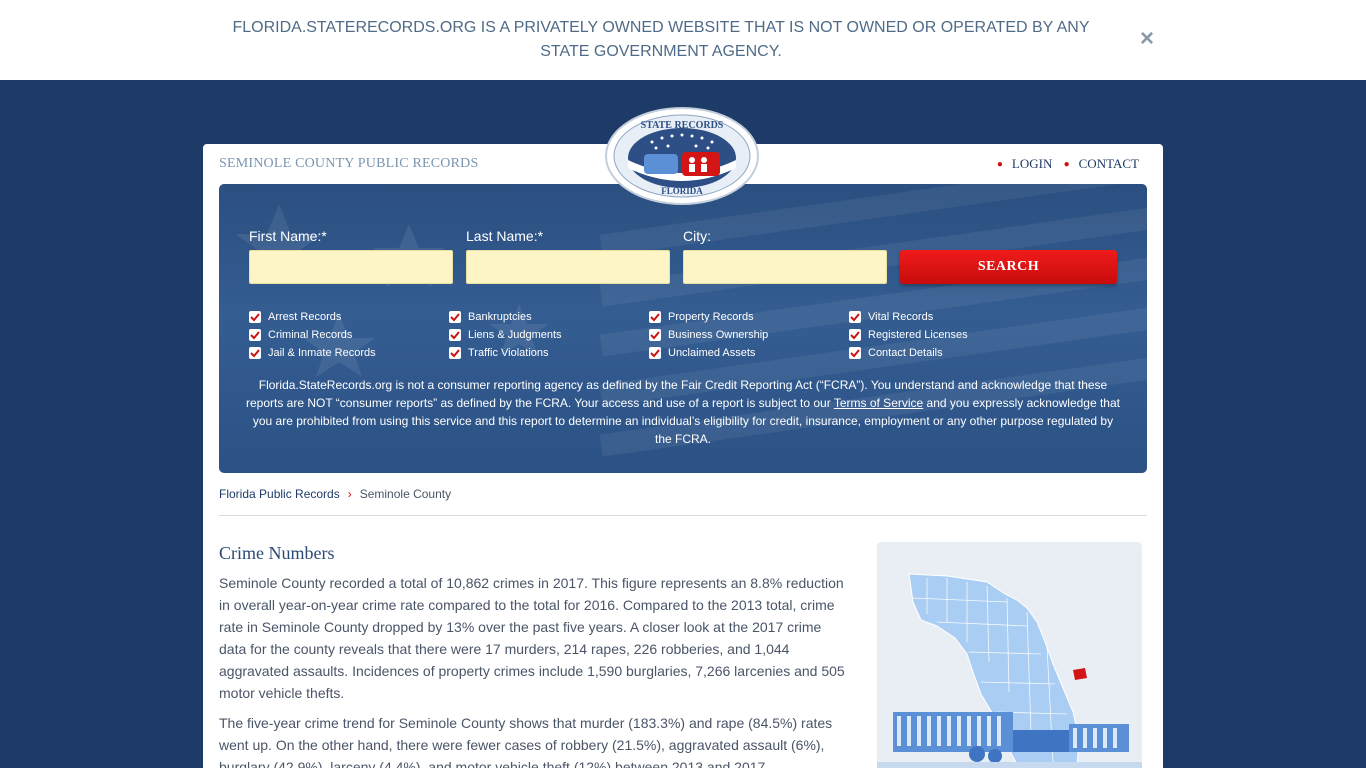  Describe the element at coordinates (500, 317) in the screenshot. I see `checkbox-label: Bankruptcies` at that location.